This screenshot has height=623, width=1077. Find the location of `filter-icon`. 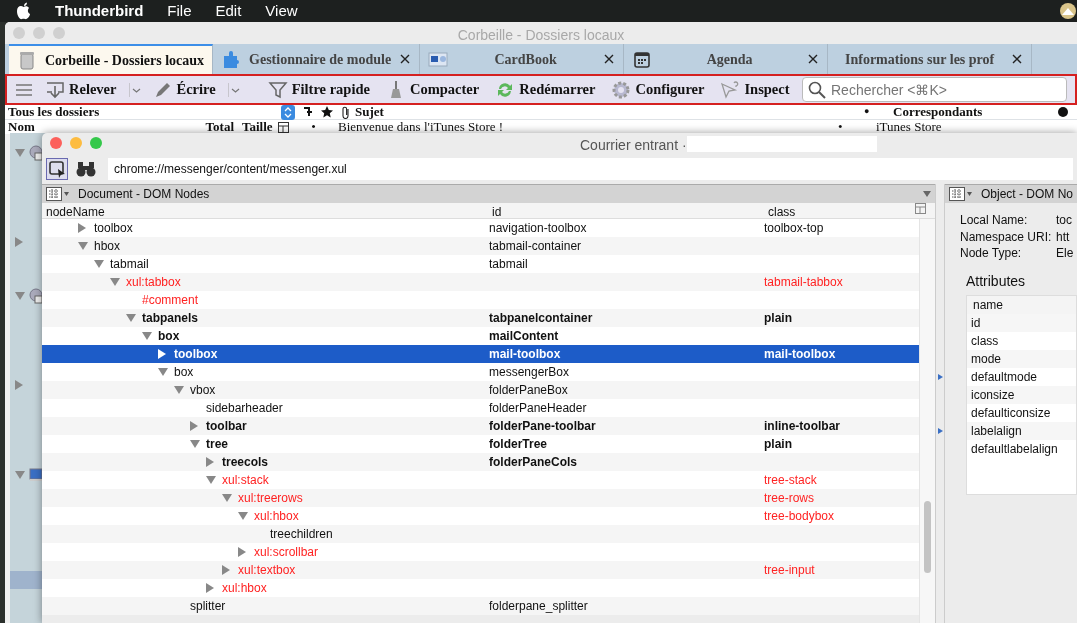

filter-icon is located at coordinates (277, 89).